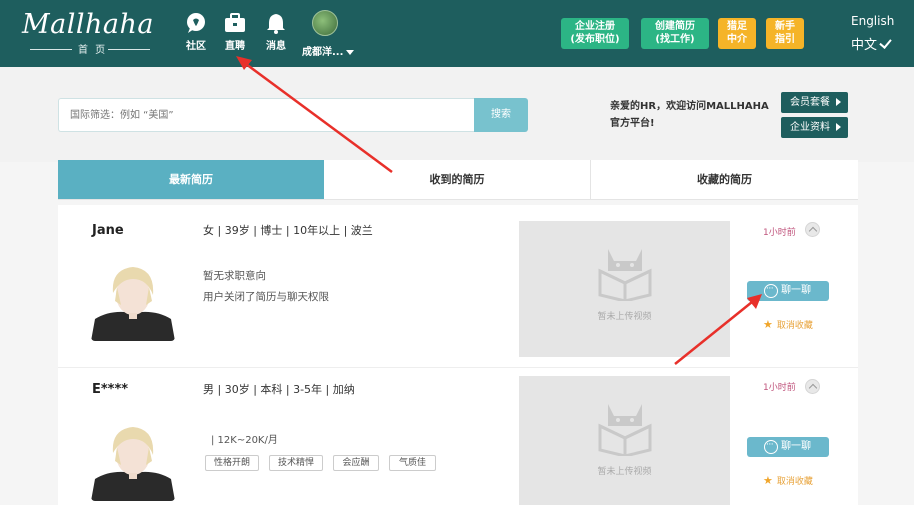  I want to click on nav-messages-label: 消息, so click(276, 46).